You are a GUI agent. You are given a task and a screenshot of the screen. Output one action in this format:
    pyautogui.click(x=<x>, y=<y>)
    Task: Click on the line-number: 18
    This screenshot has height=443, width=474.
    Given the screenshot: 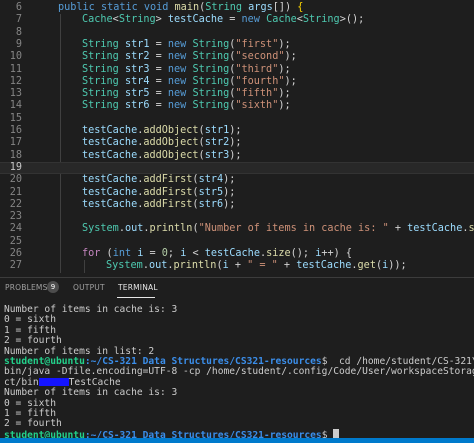 What is the action you would take?
    pyautogui.click(x=15, y=155)
    